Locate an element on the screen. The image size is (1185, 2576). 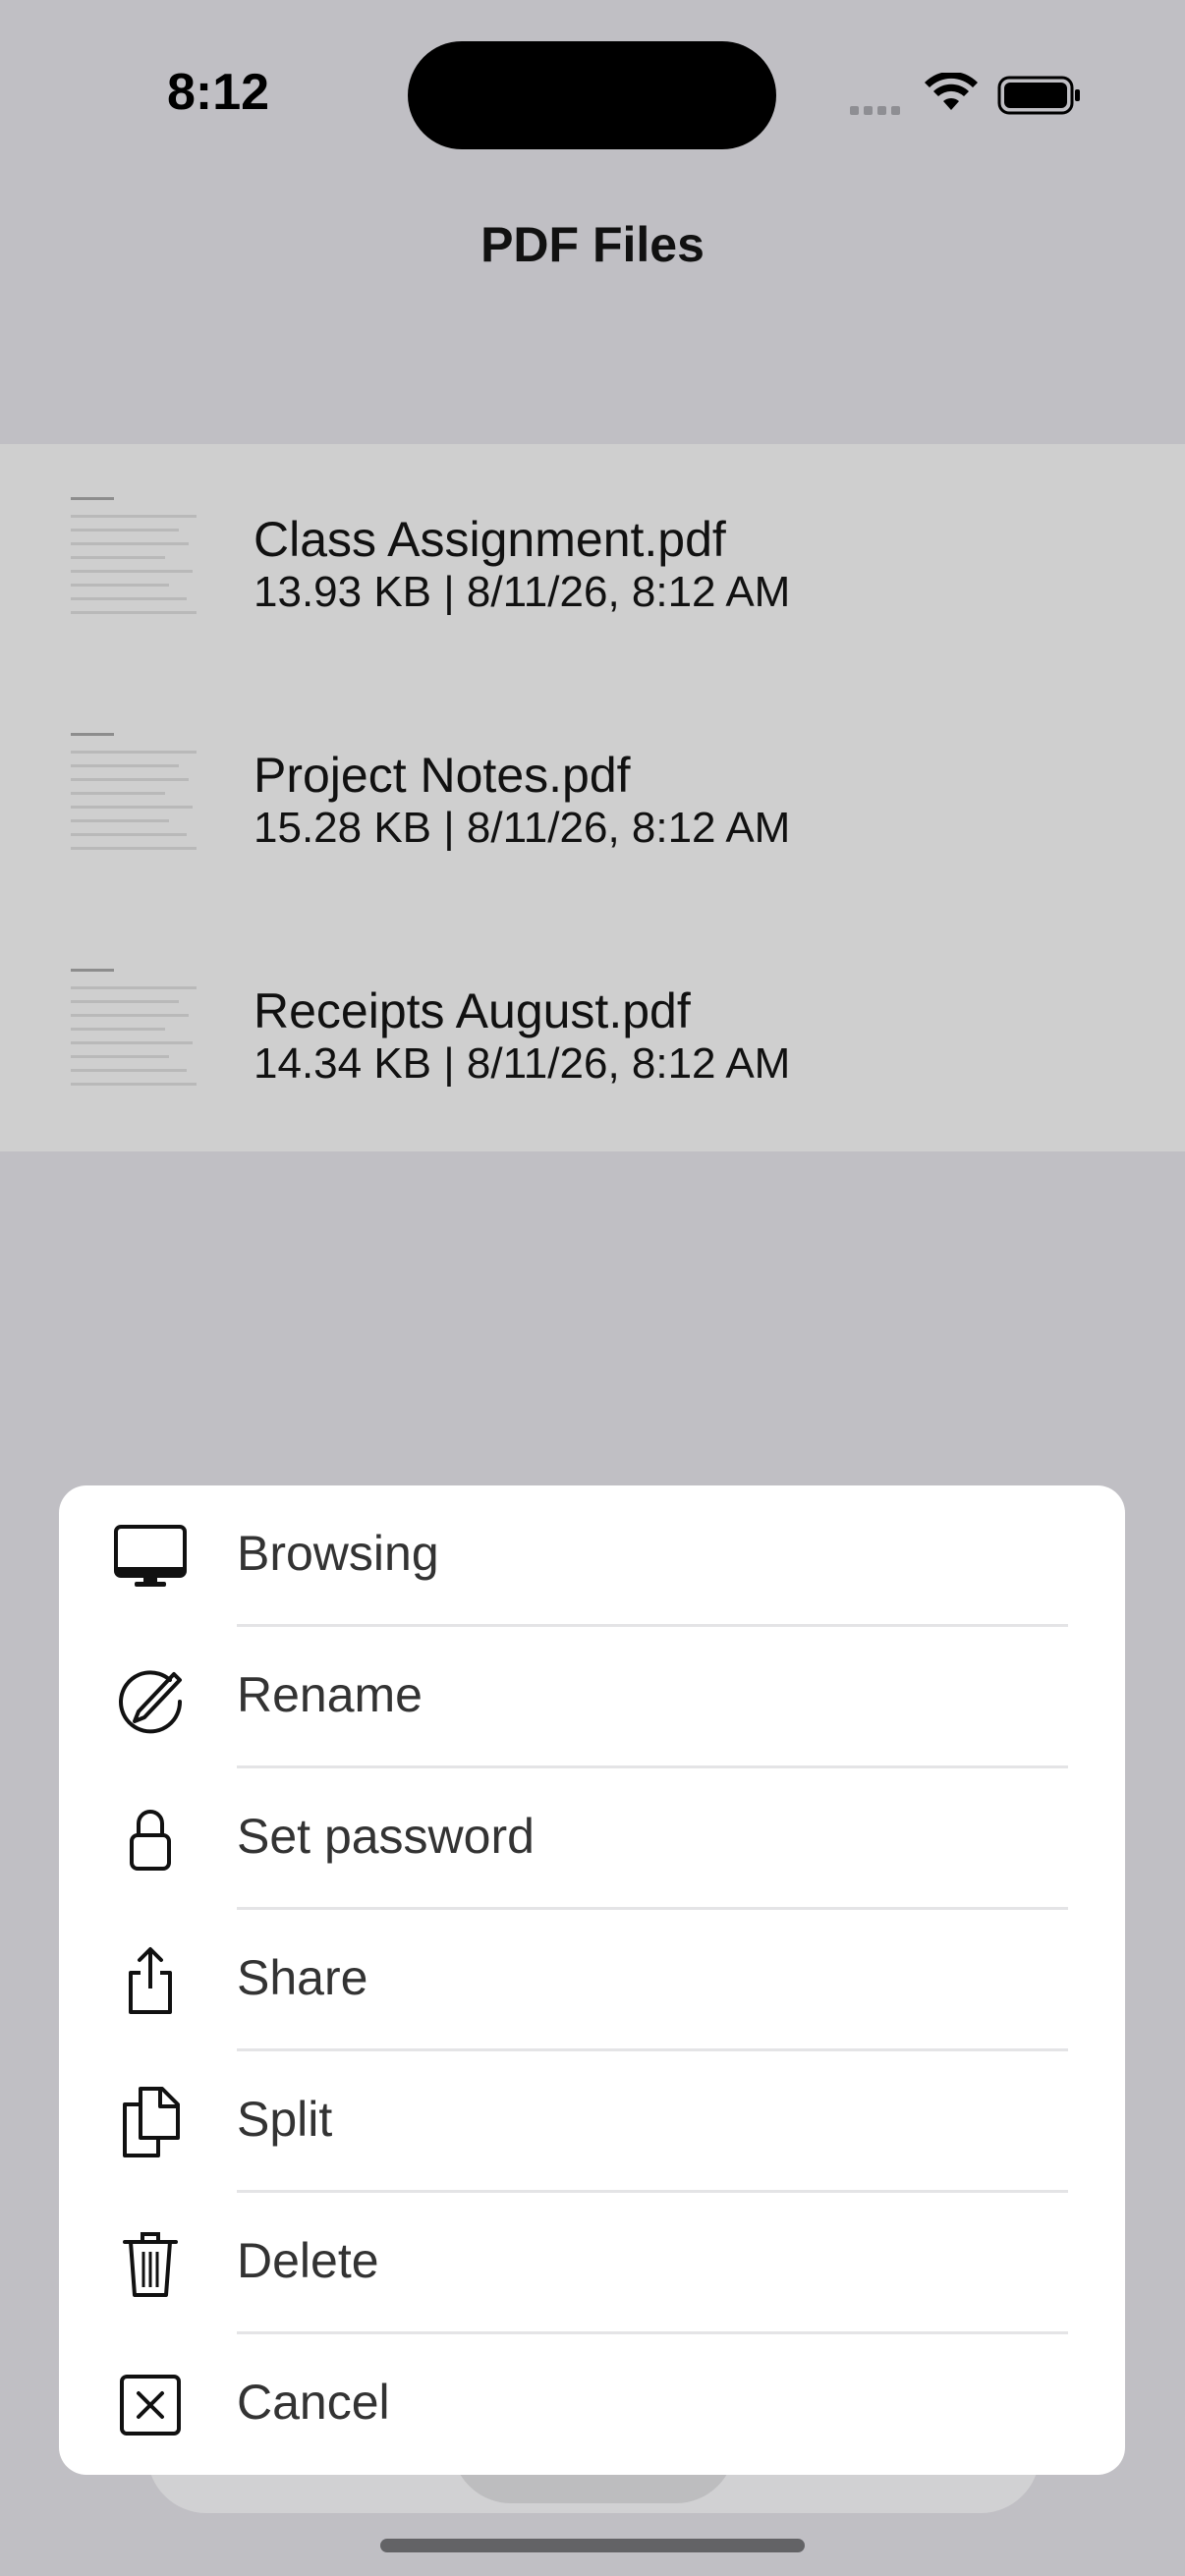
menu-item-set-password: Set password is located at coordinates (592, 1839).